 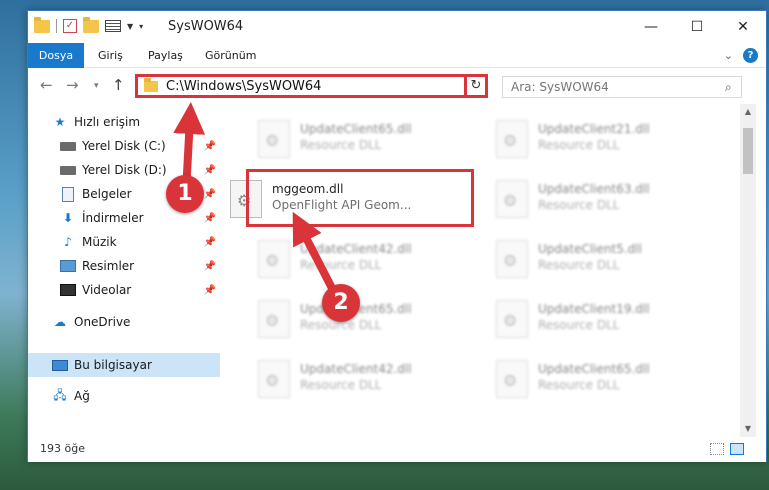 I want to click on chevron-down-icon: ▼, so click(x=130, y=26).